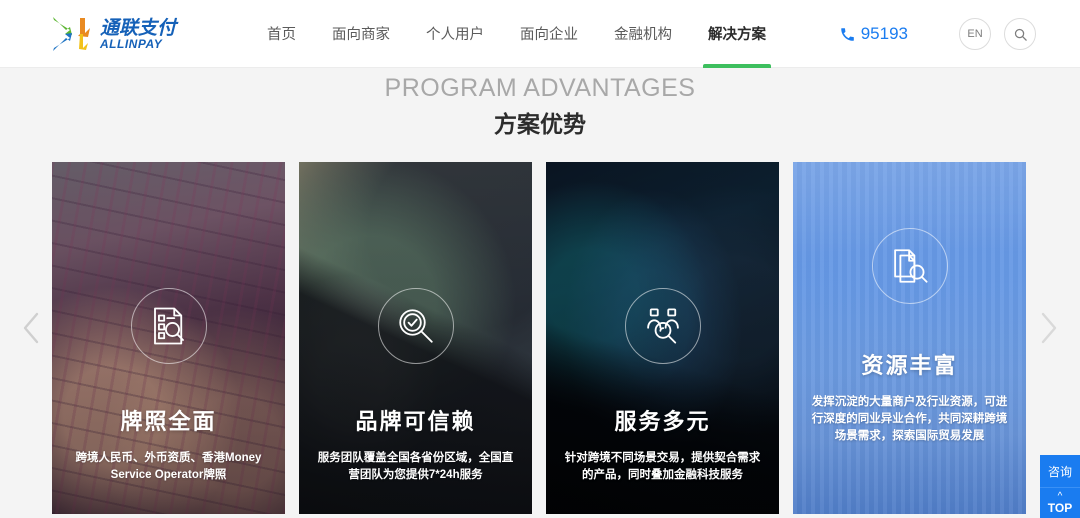 The image size is (1080, 518). Describe the element at coordinates (909, 365) in the screenshot. I see `card-title: 资源丰富` at that location.